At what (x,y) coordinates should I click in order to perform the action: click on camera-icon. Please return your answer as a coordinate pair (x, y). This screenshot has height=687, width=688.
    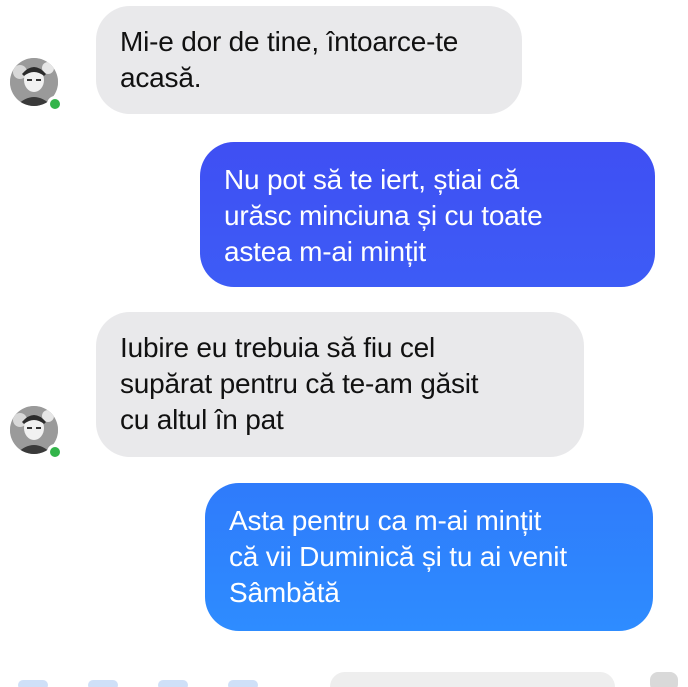
    Looking at the image, I should click on (103, 683).